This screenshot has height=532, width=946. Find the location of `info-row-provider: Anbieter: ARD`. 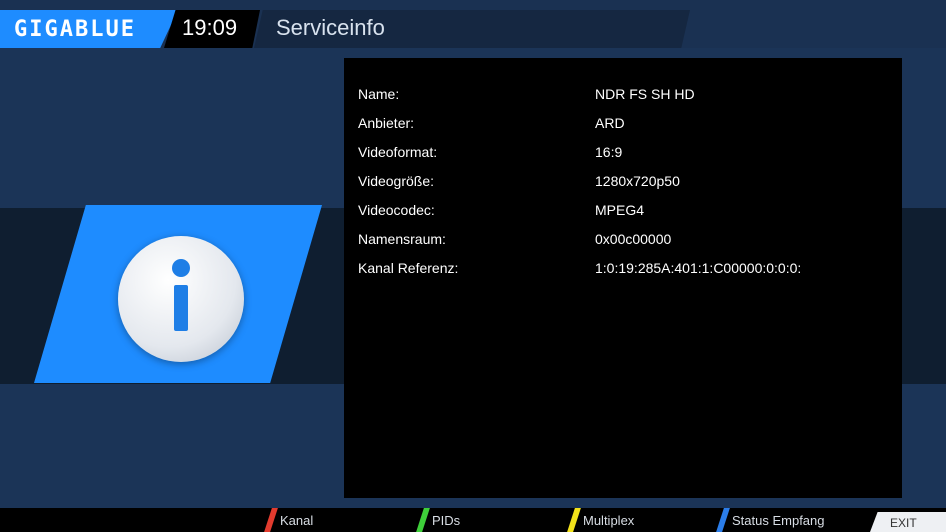

info-row-provider: Anbieter: ARD is located at coordinates (628, 126).